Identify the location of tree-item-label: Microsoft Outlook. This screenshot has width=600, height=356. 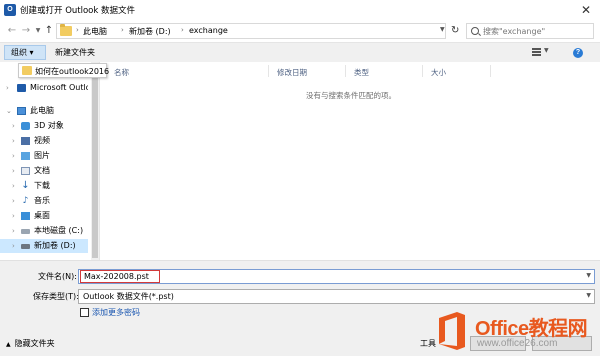
(59, 87).